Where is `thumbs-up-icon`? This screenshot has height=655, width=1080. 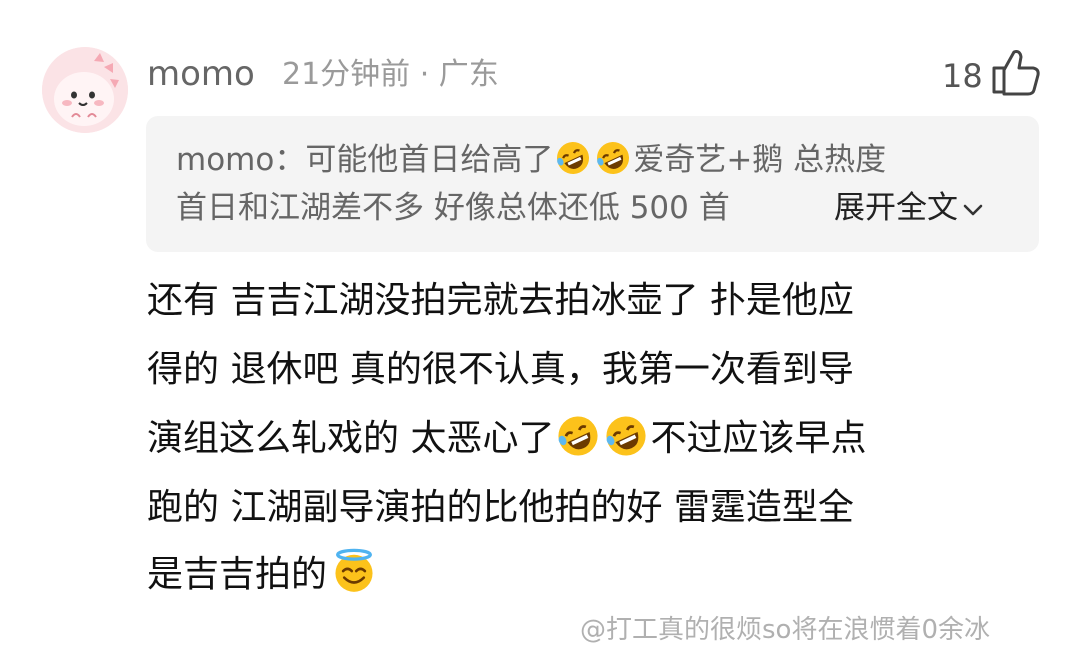
thumbs-up-icon is located at coordinates (1016, 72).